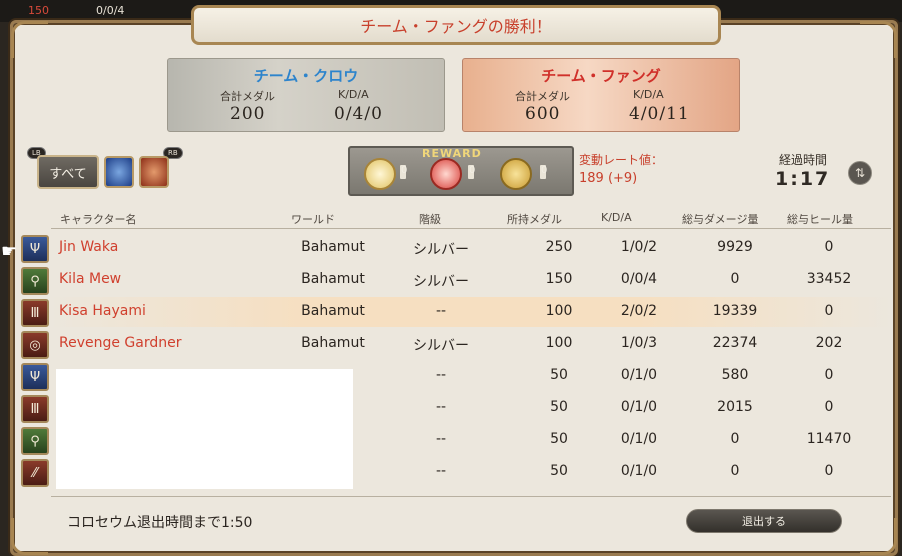 This screenshot has width=902, height=556. I want to click on player-kda: 1/0/2, so click(639, 247).